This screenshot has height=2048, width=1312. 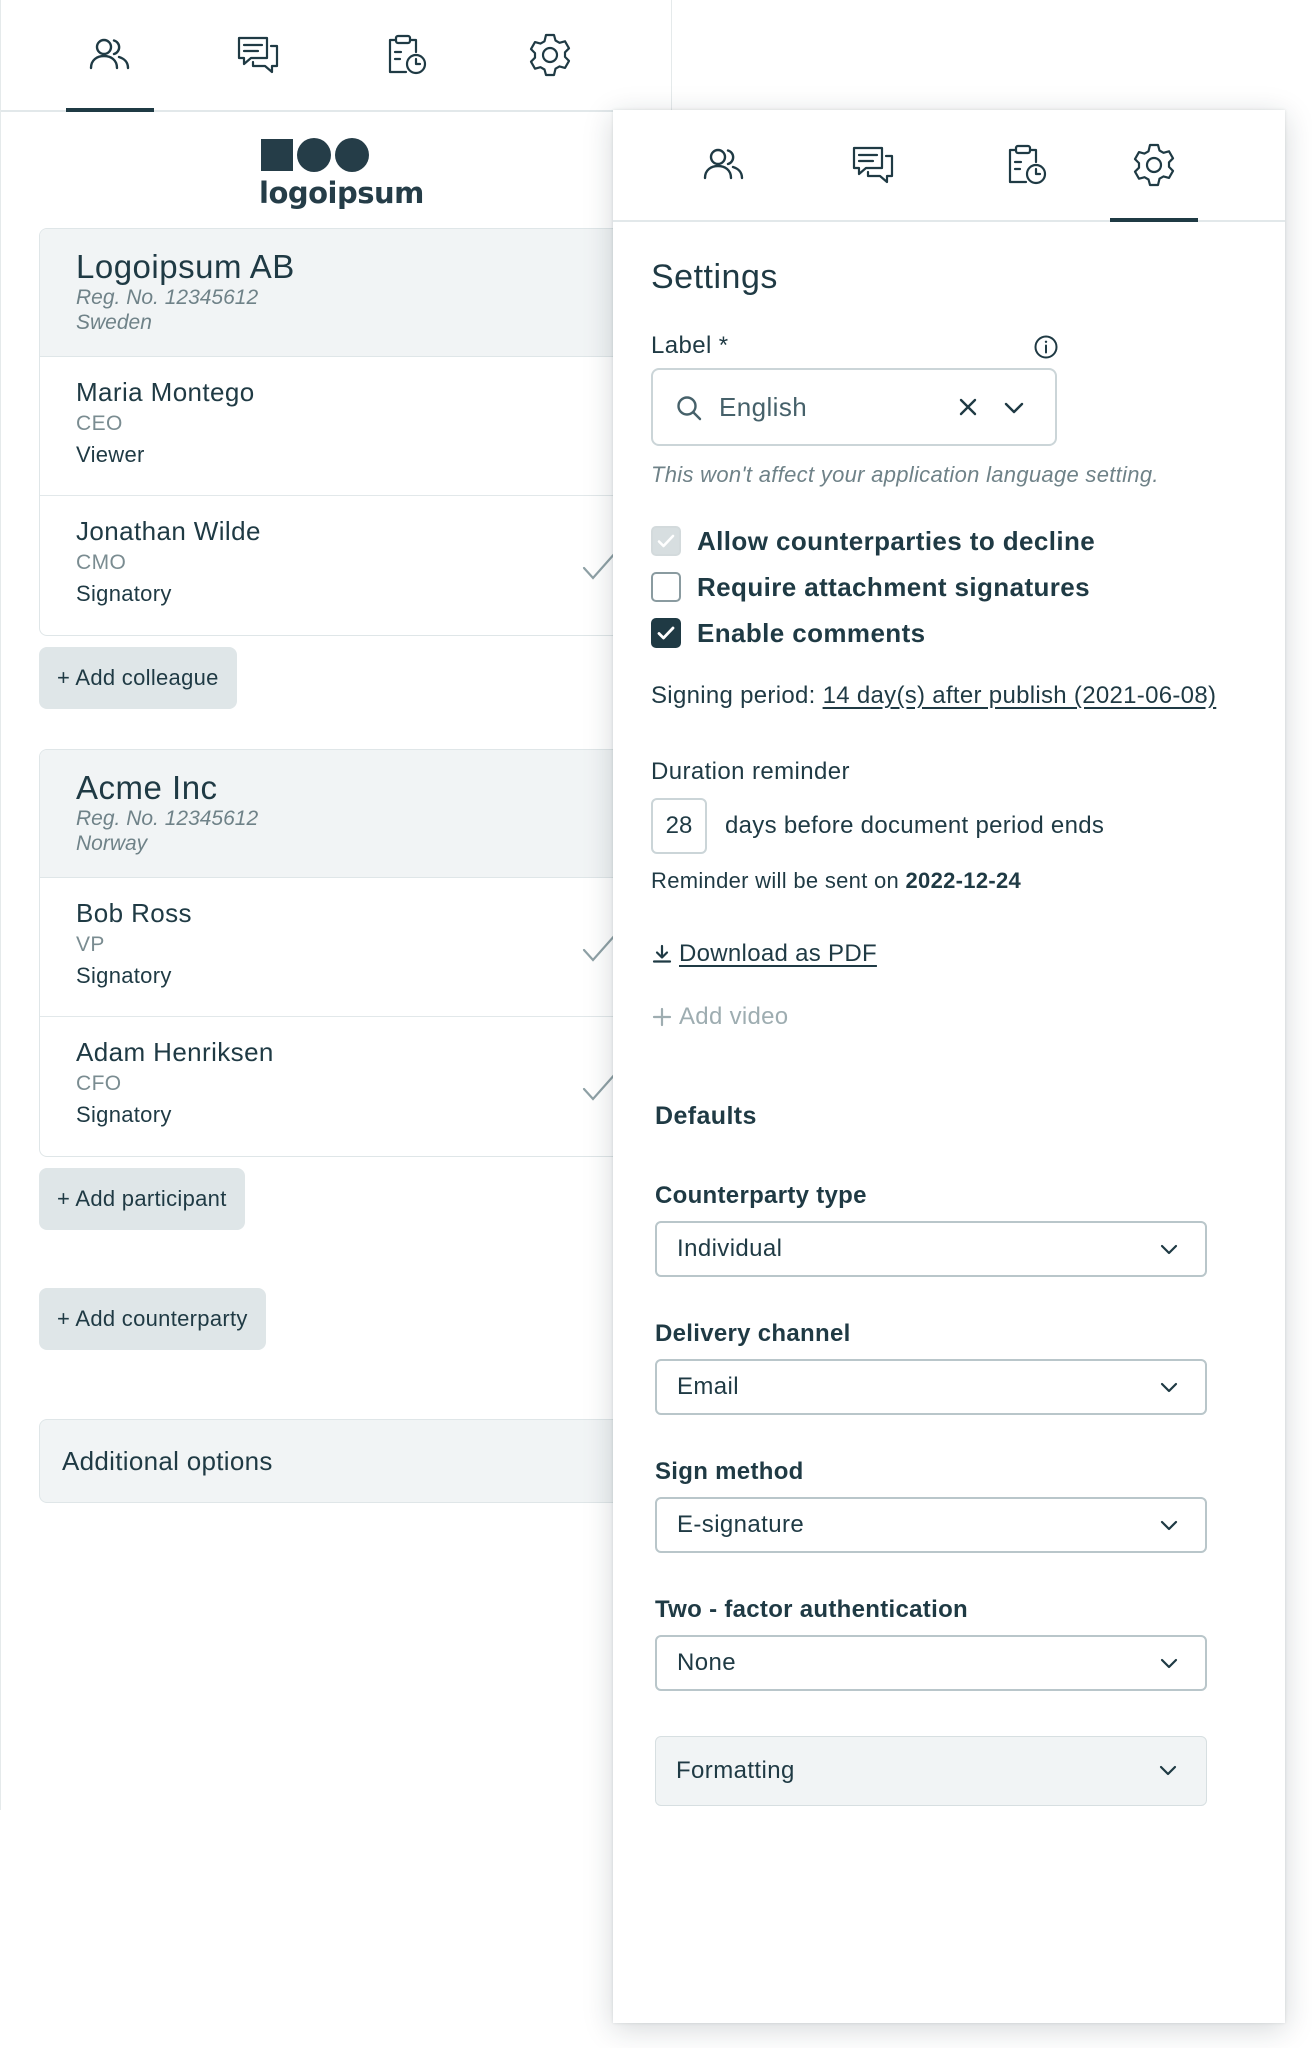 What do you see at coordinates (931, 1663) in the screenshot?
I see `two-factor-select: None` at bounding box center [931, 1663].